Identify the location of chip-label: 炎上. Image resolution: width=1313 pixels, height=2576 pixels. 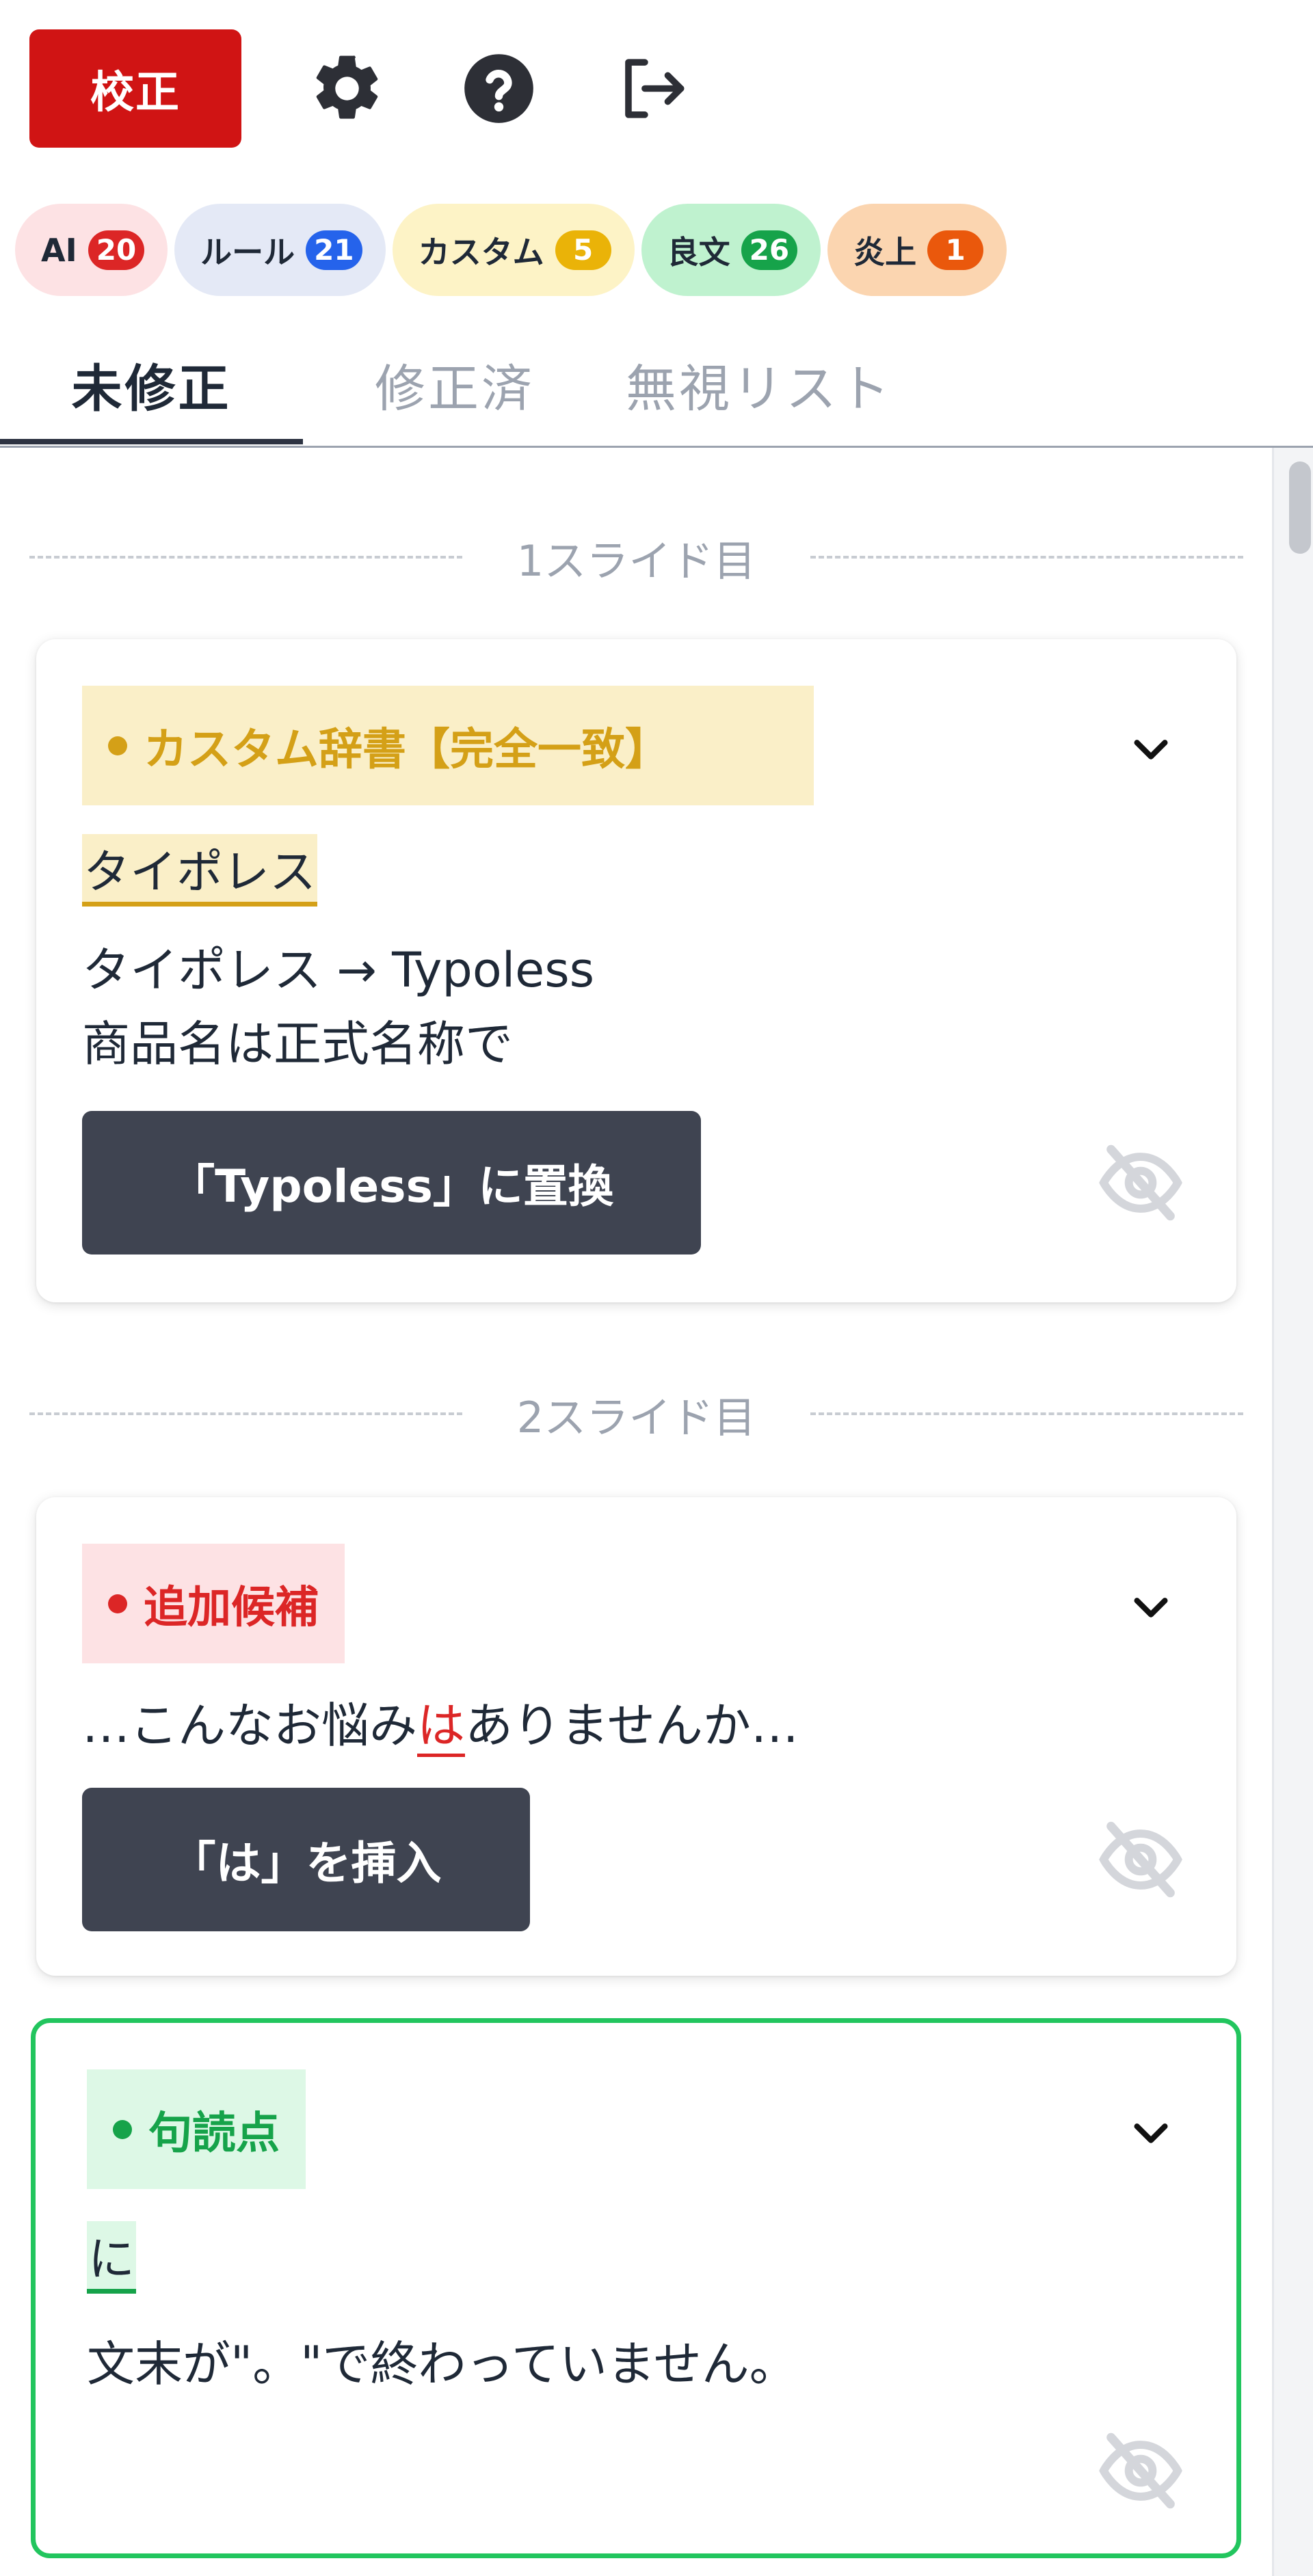
(885, 252).